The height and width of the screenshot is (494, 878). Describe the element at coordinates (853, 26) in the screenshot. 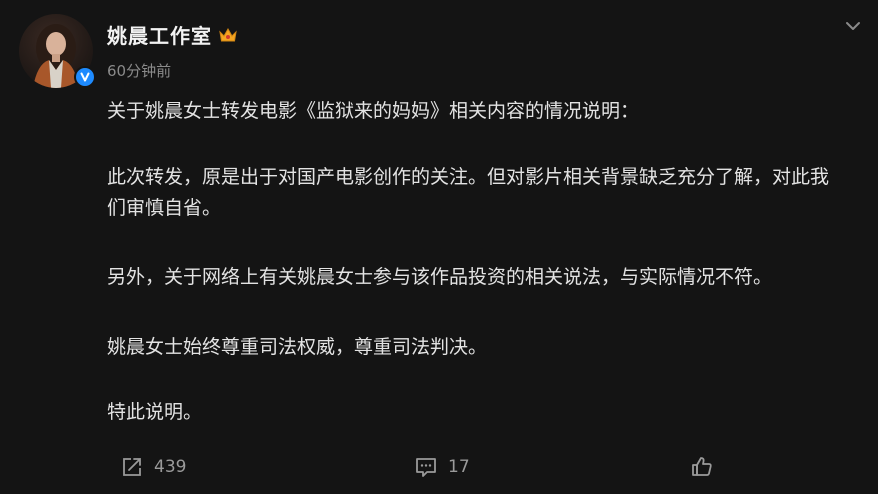

I see `chevron-down-icon` at that location.